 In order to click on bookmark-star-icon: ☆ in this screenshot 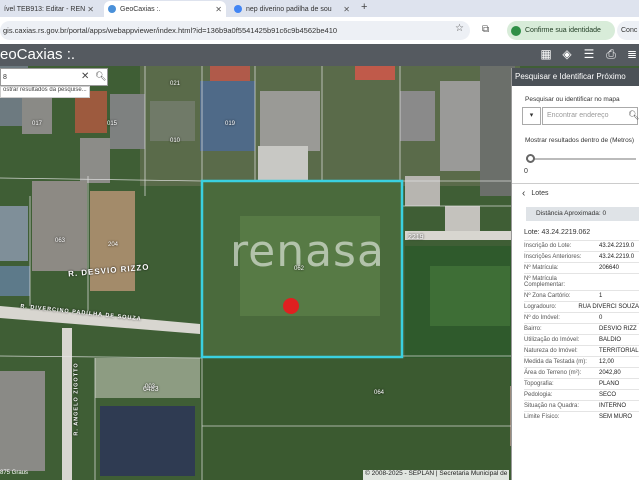, I will do `click(459, 28)`.